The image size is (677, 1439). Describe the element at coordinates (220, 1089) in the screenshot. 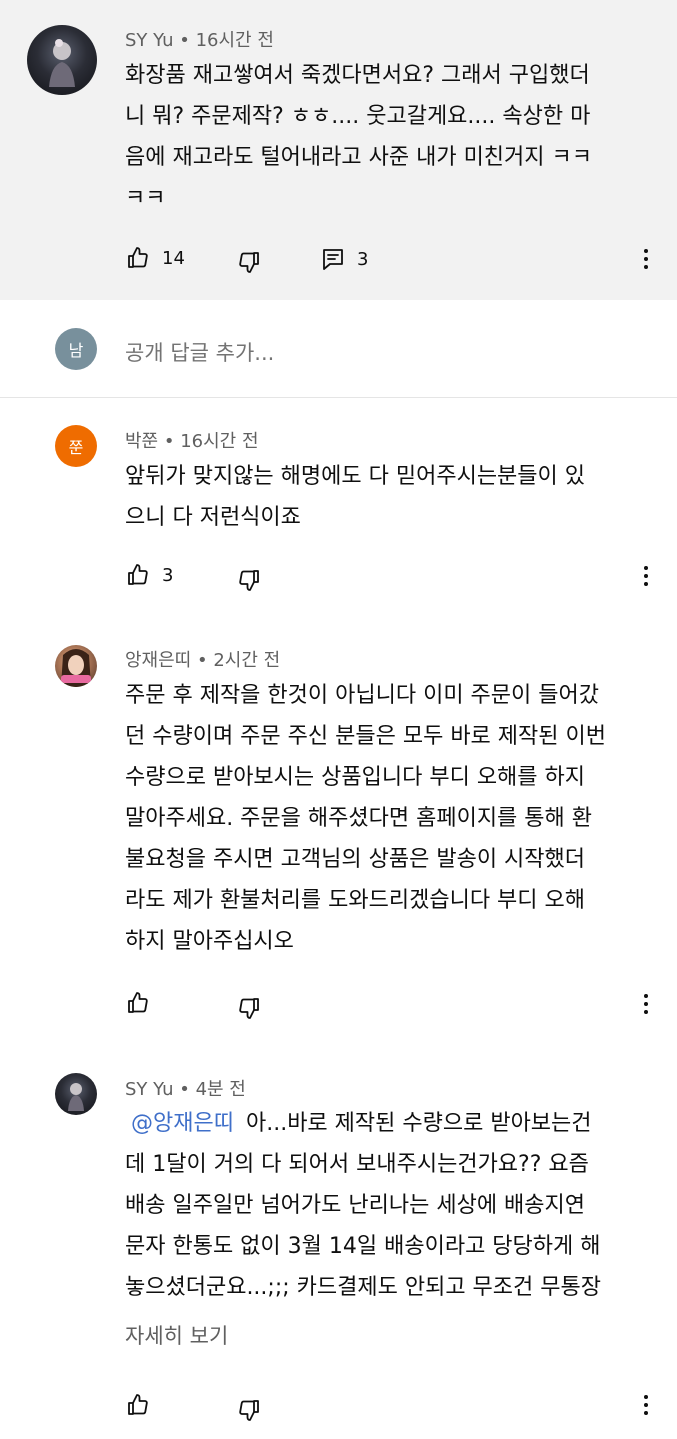

I see `comment-time: 4분 전` at that location.